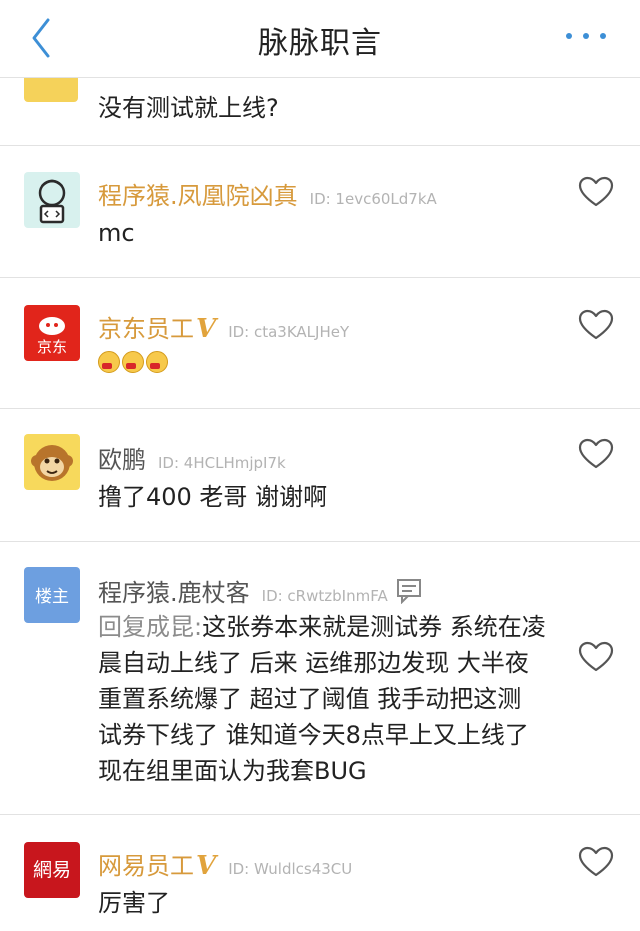 Image resolution: width=640 pixels, height=931 pixels. What do you see at coordinates (146, 863) in the screenshot?
I see `user-name: 网易员工` at bounding box center [146, 863].